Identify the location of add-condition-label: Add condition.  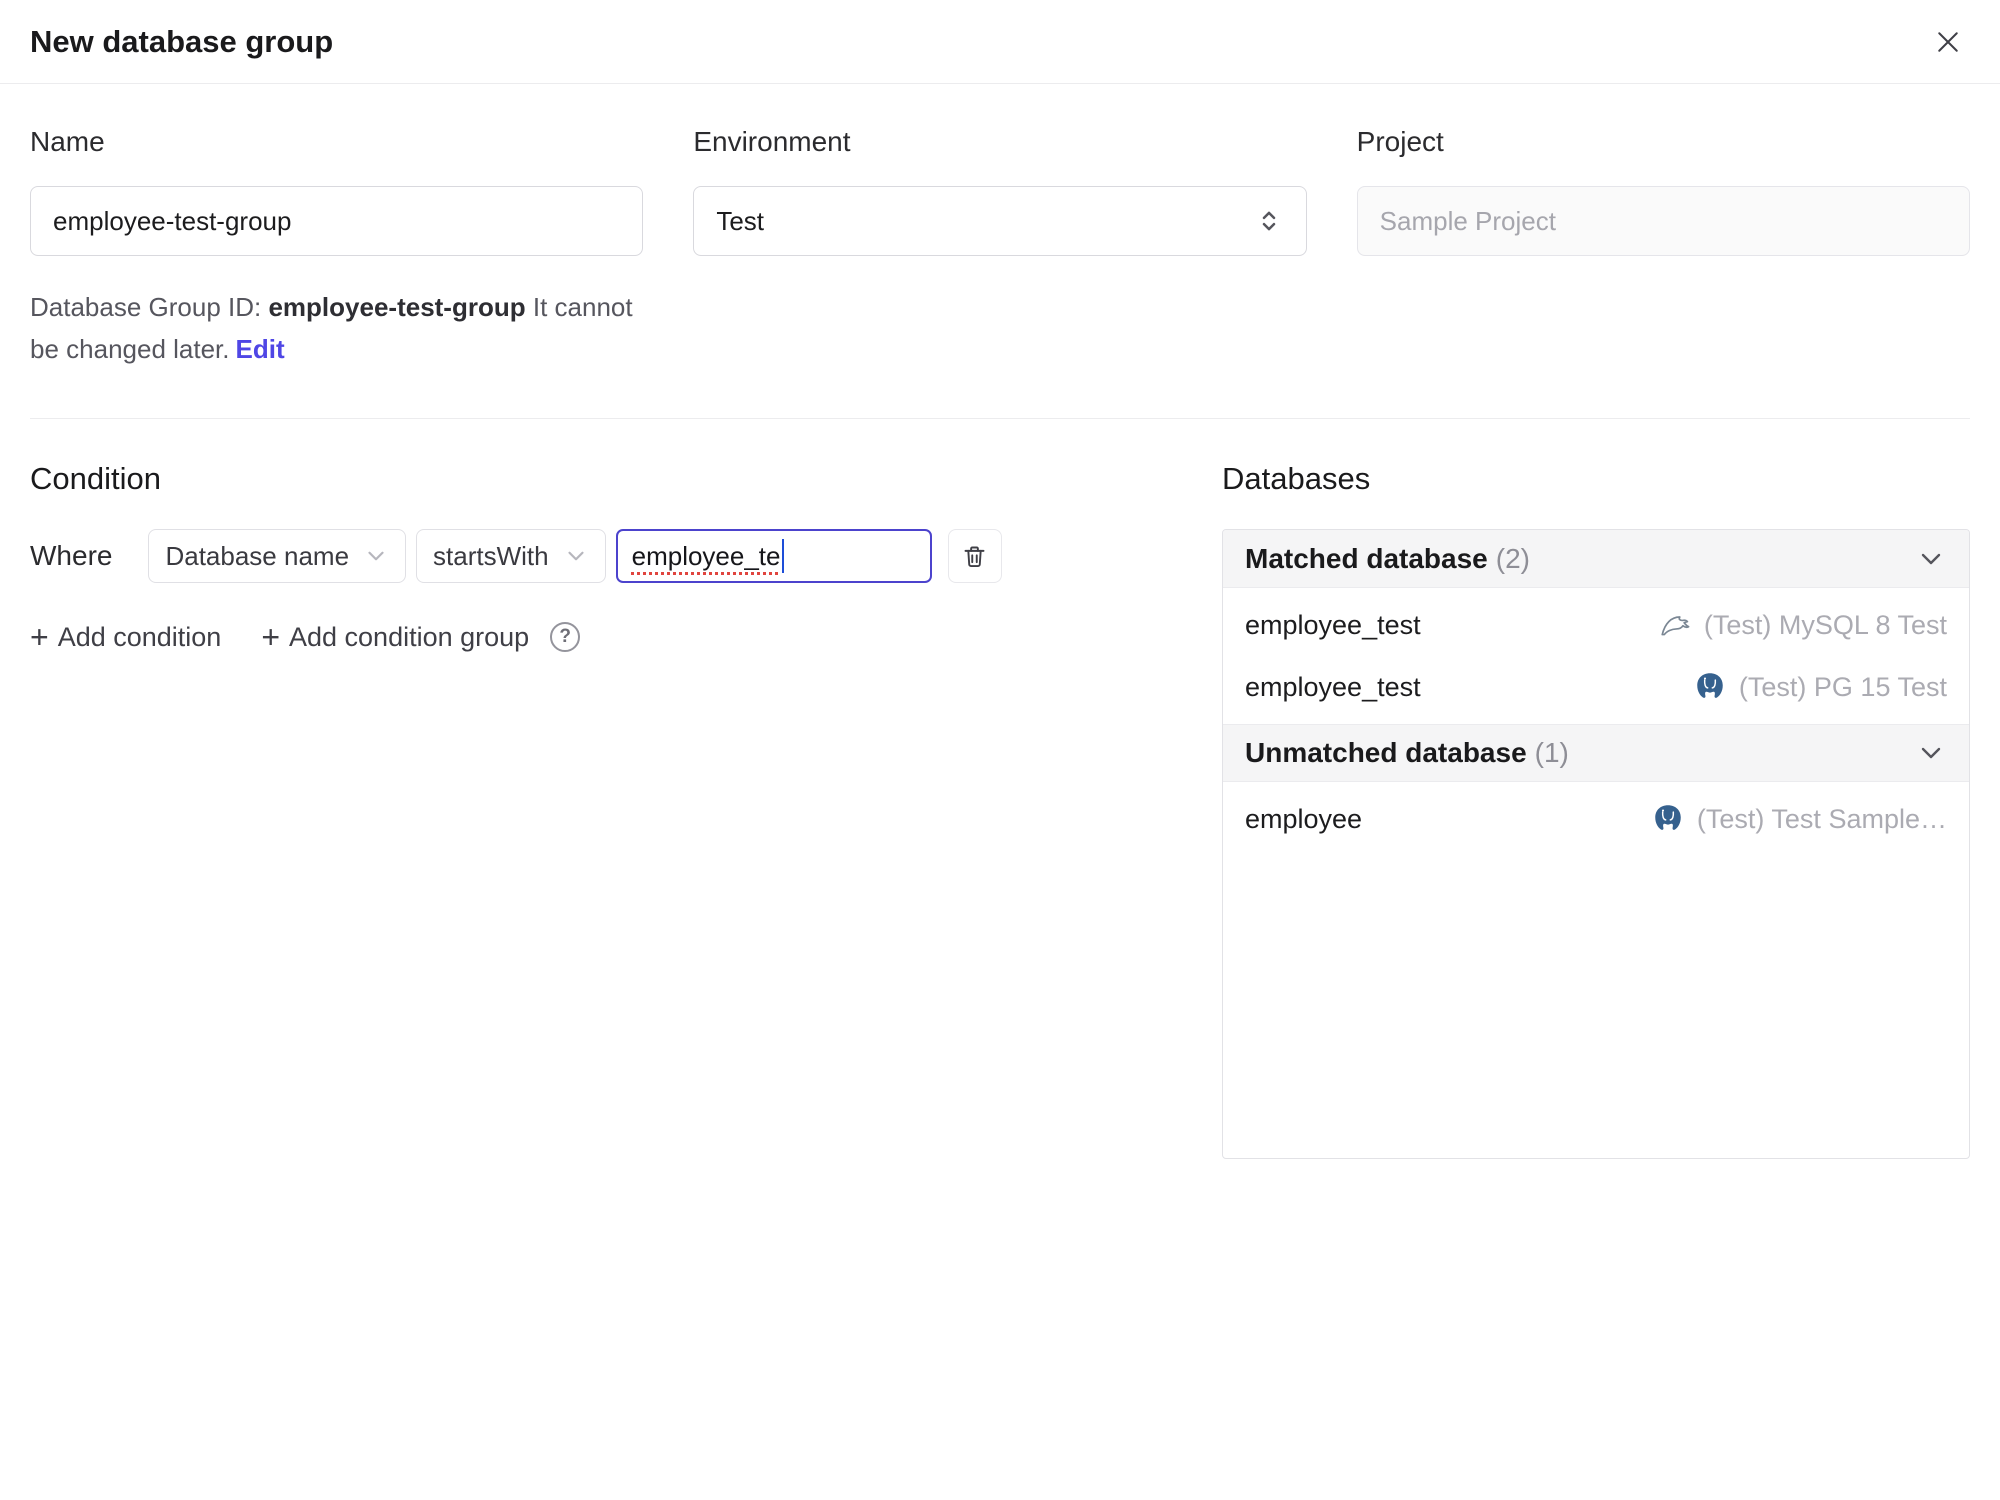
(139, 636).